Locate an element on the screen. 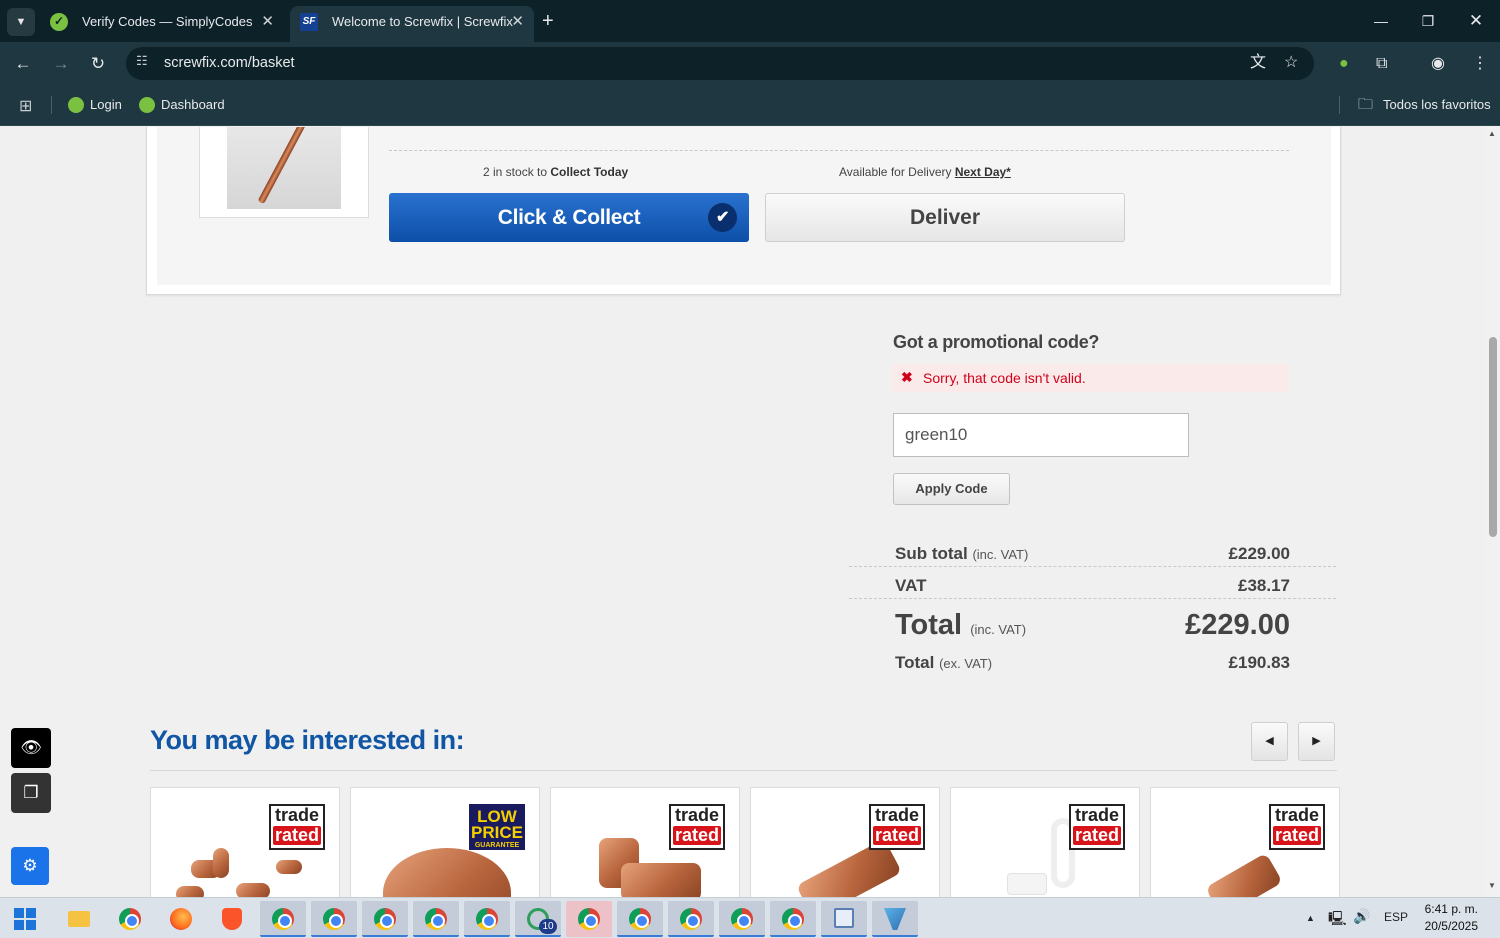  volume-icon: 🔊 is located at coordinates (1361, 916).